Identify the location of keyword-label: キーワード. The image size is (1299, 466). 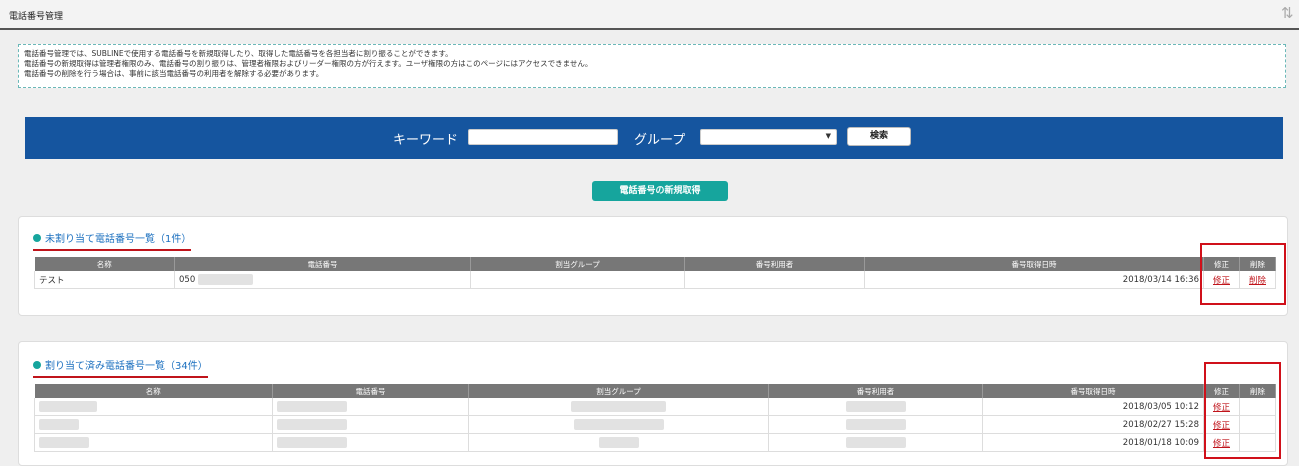
(426, 140).